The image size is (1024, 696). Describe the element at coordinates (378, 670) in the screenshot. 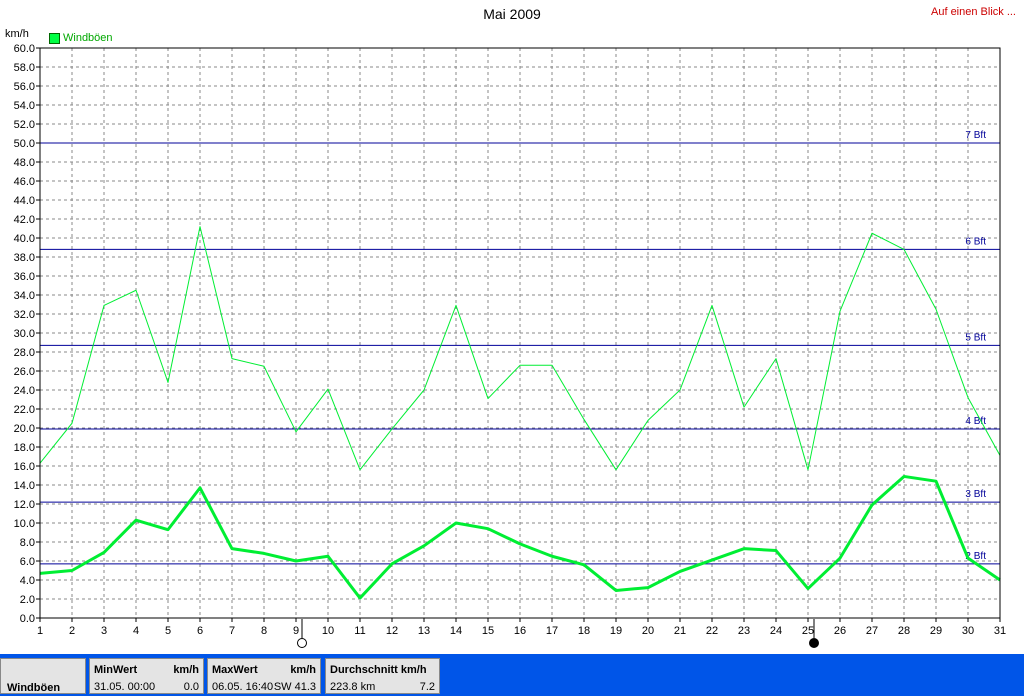

I see `avg-header: Durchschnitt km/h` at that location.